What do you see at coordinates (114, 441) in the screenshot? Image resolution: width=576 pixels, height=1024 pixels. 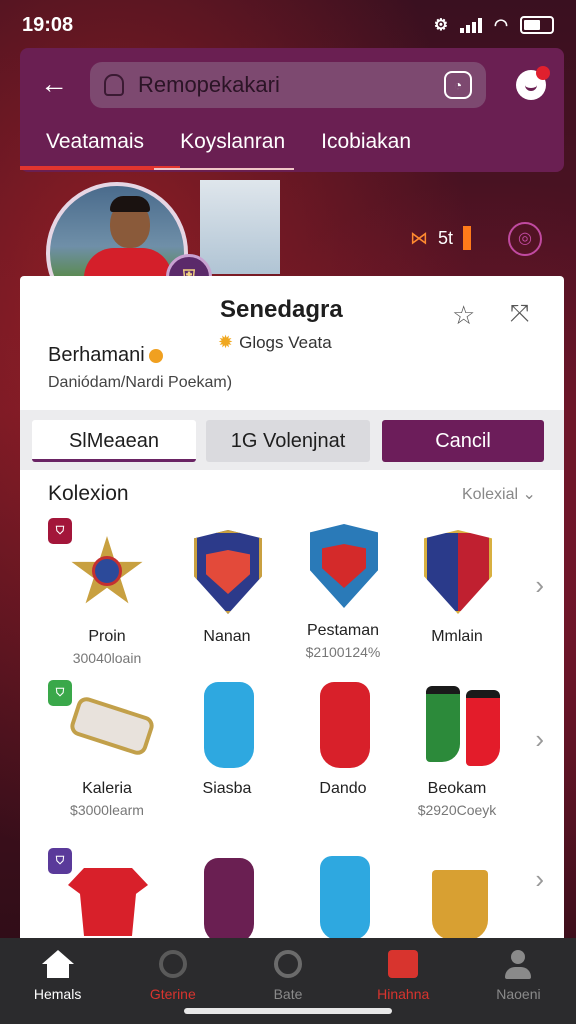 I see `segment-option-first: SlMeaean` at bounding box center [114, 441].